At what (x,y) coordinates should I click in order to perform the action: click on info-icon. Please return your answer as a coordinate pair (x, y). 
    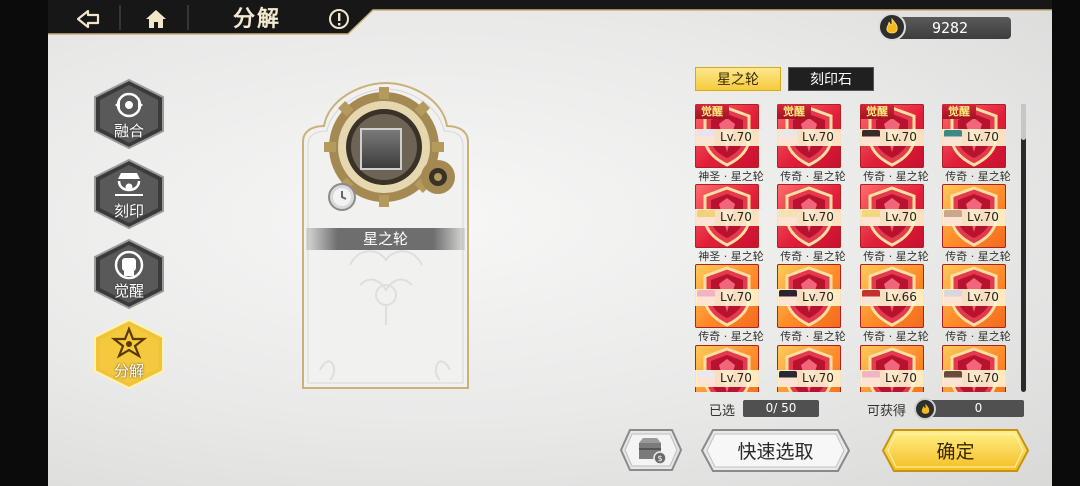
    Looking at the image, I should click on (339, 19).